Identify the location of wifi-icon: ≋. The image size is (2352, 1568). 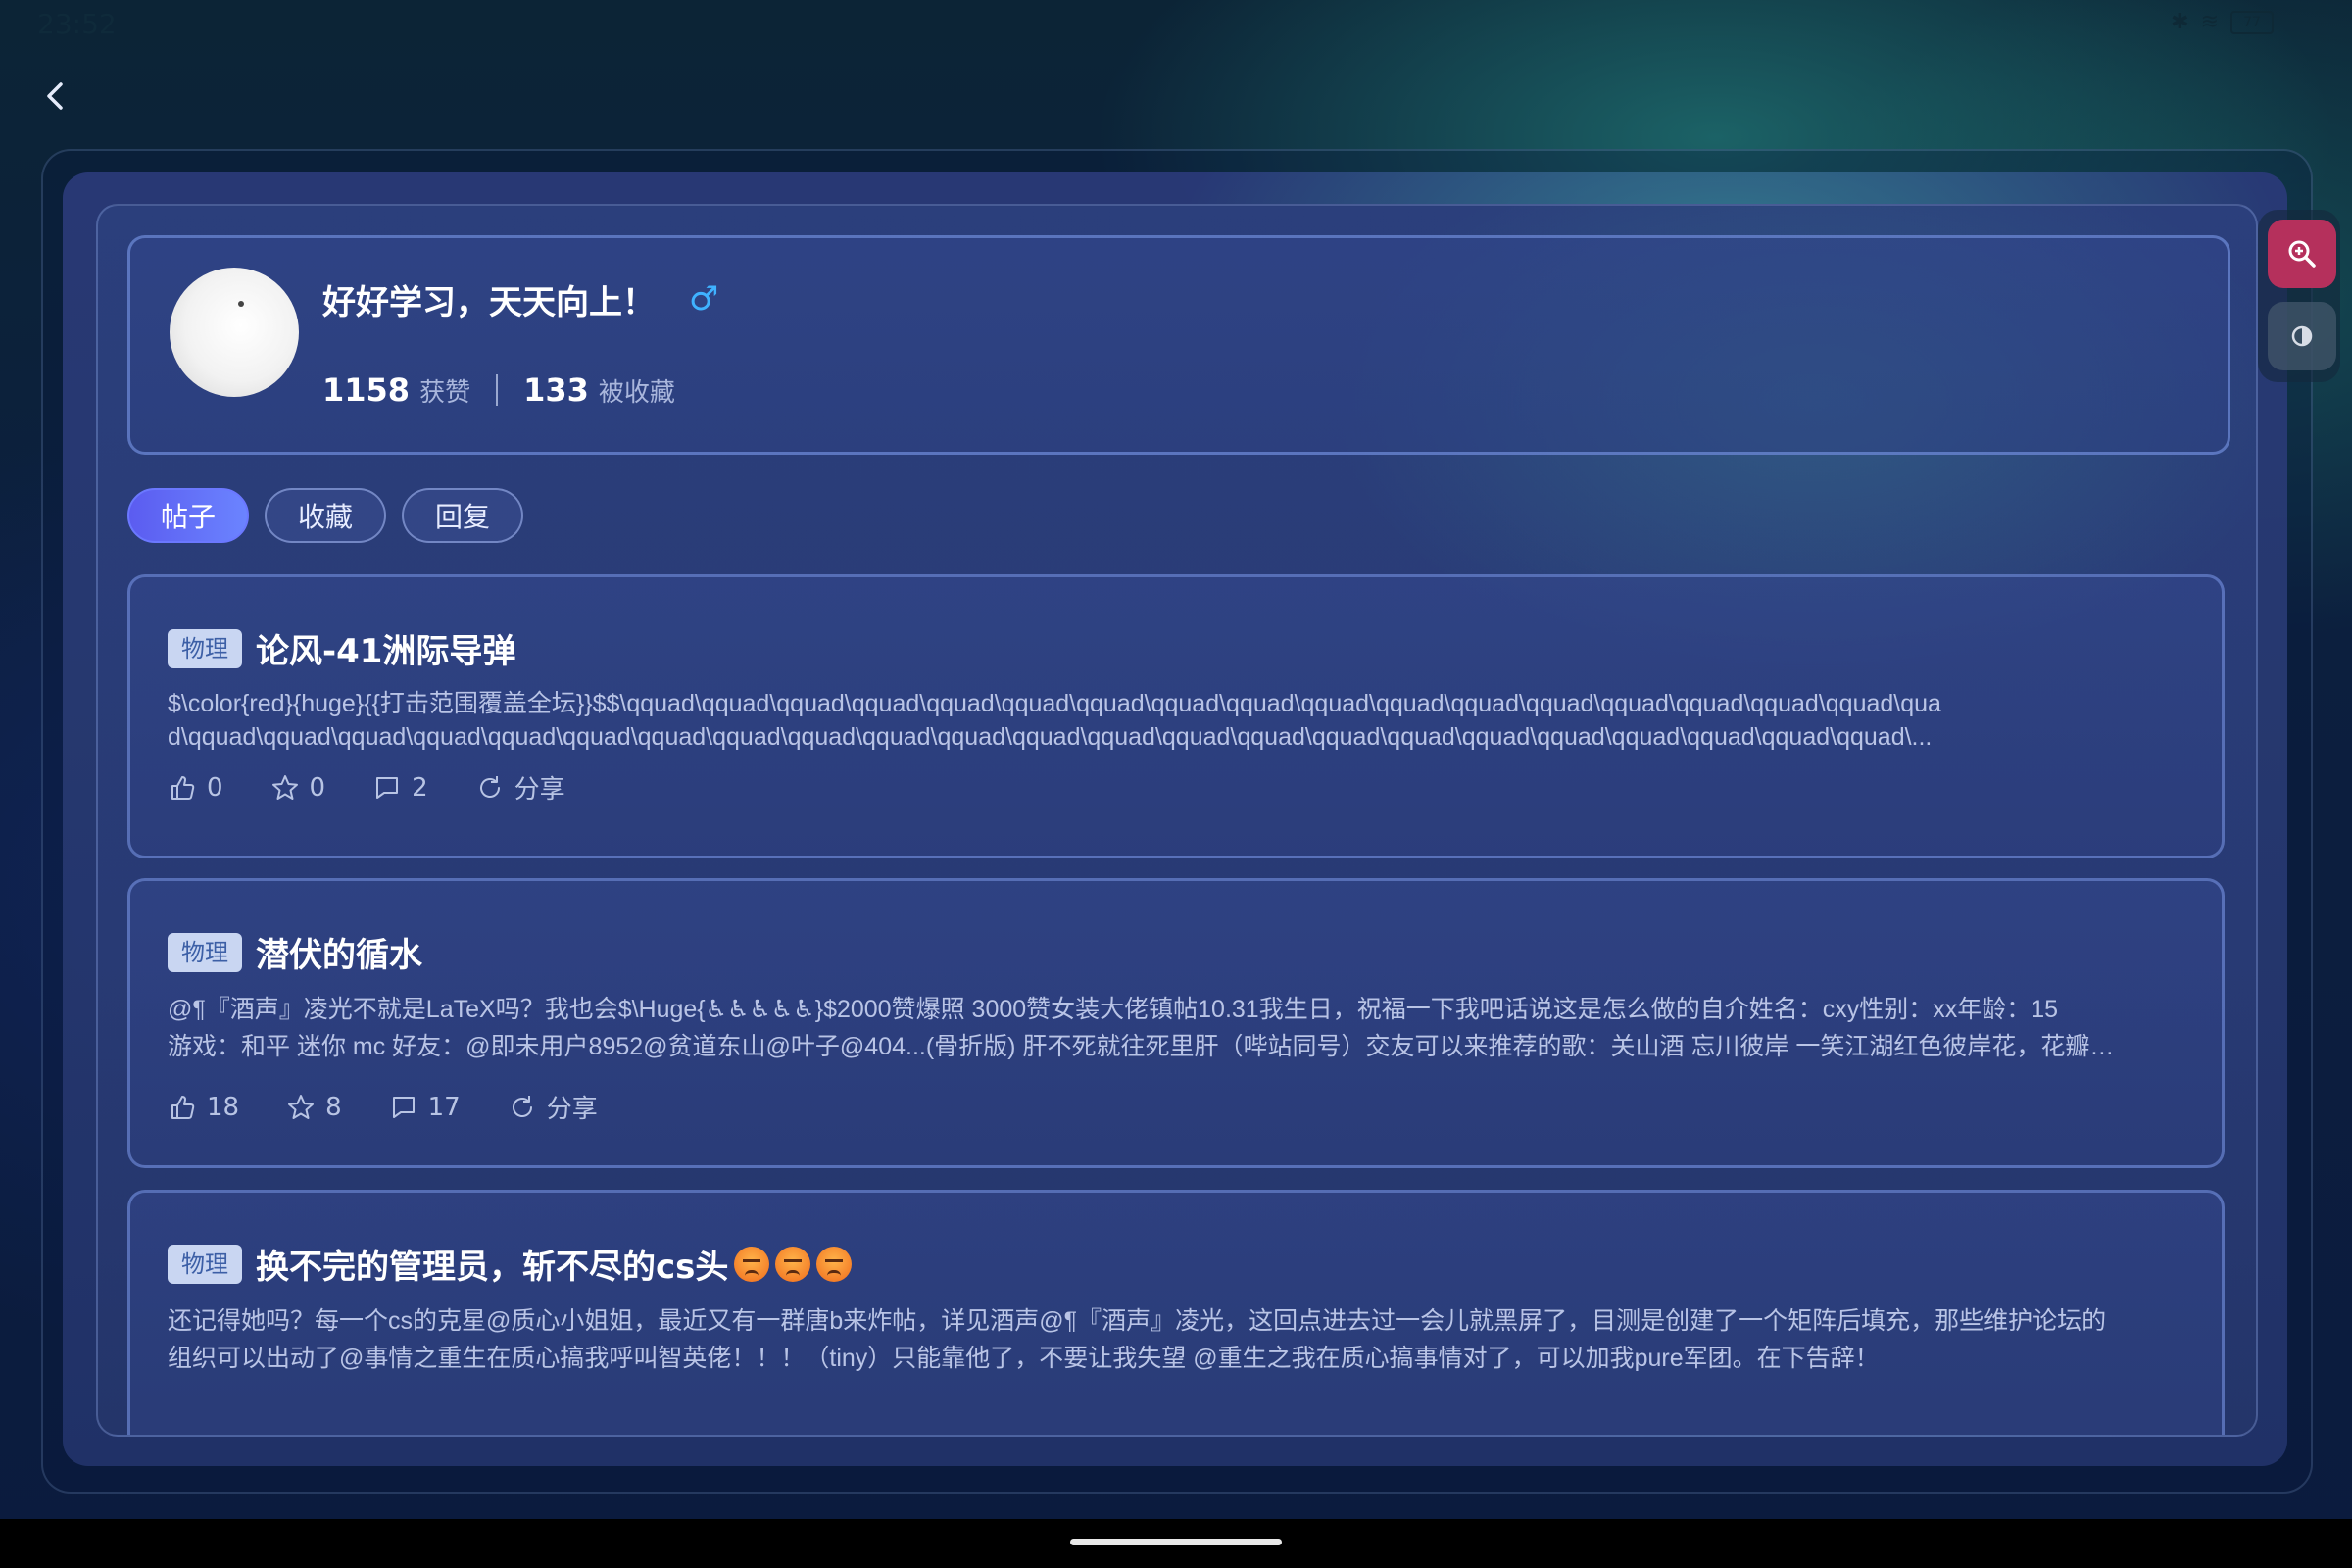
(2209, 22).